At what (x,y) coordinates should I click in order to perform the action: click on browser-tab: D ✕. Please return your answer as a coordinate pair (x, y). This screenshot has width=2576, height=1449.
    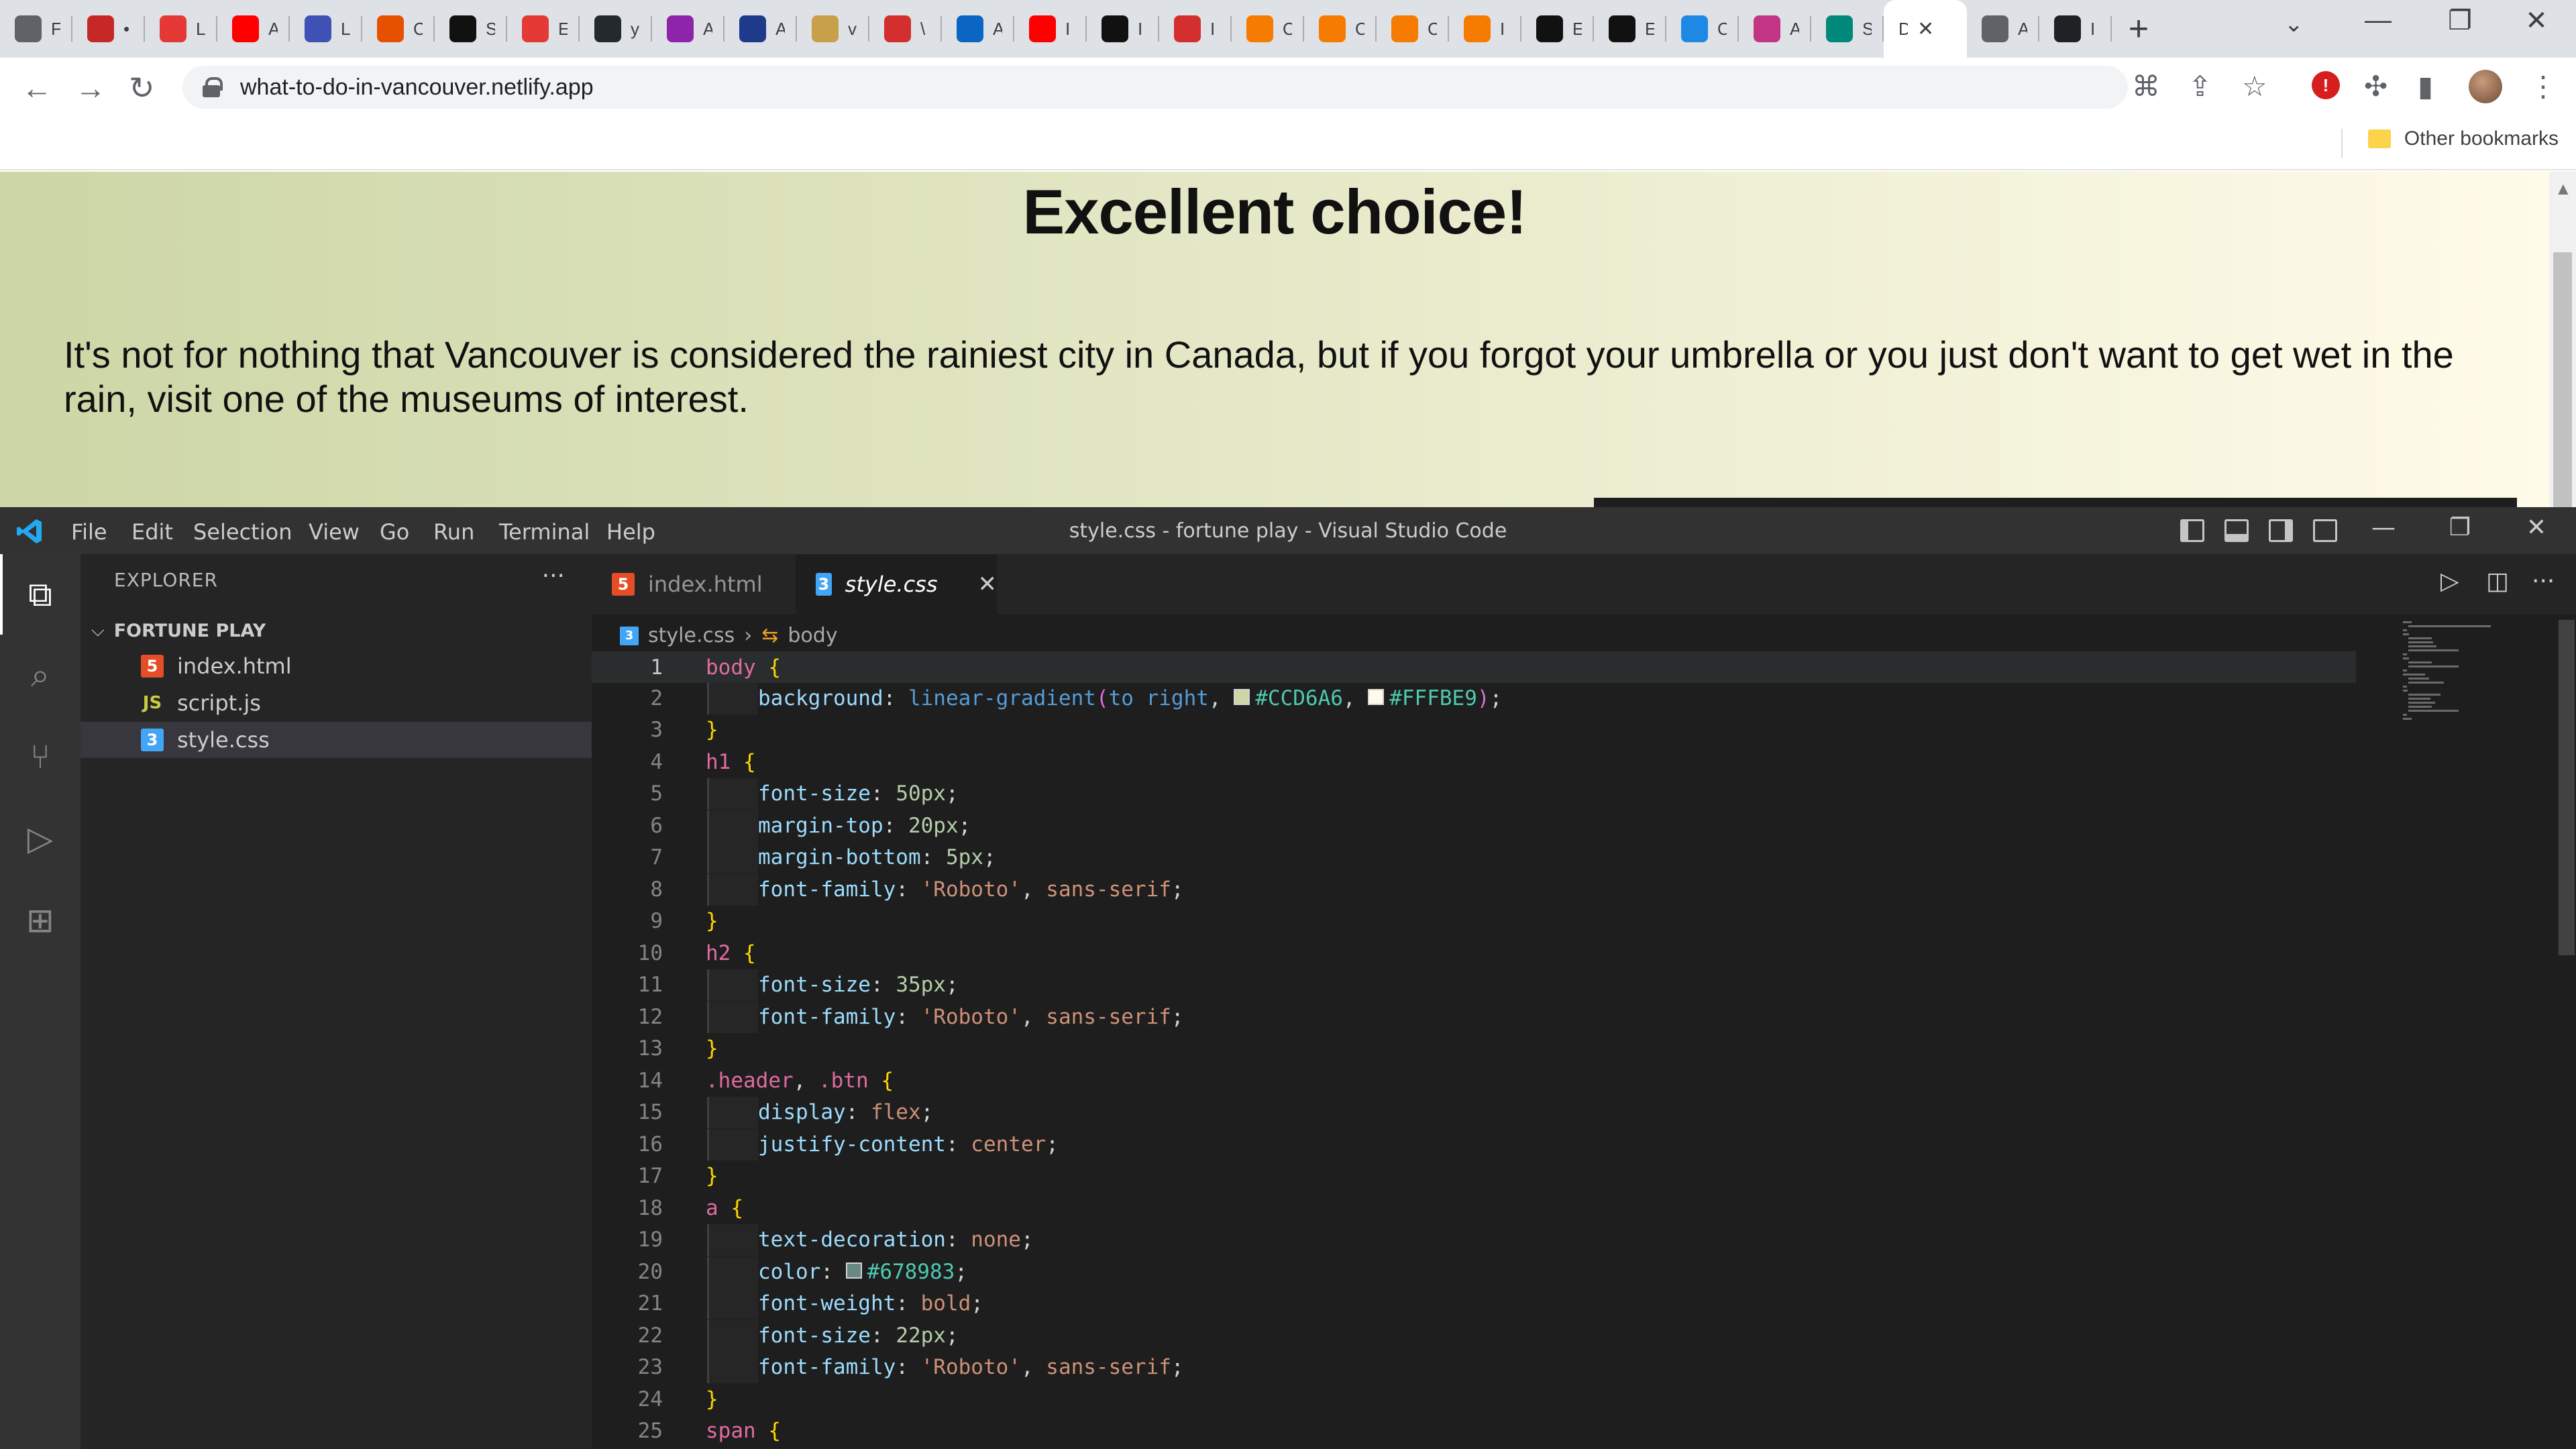
    Looking at the image, I should click on (1925, 29).